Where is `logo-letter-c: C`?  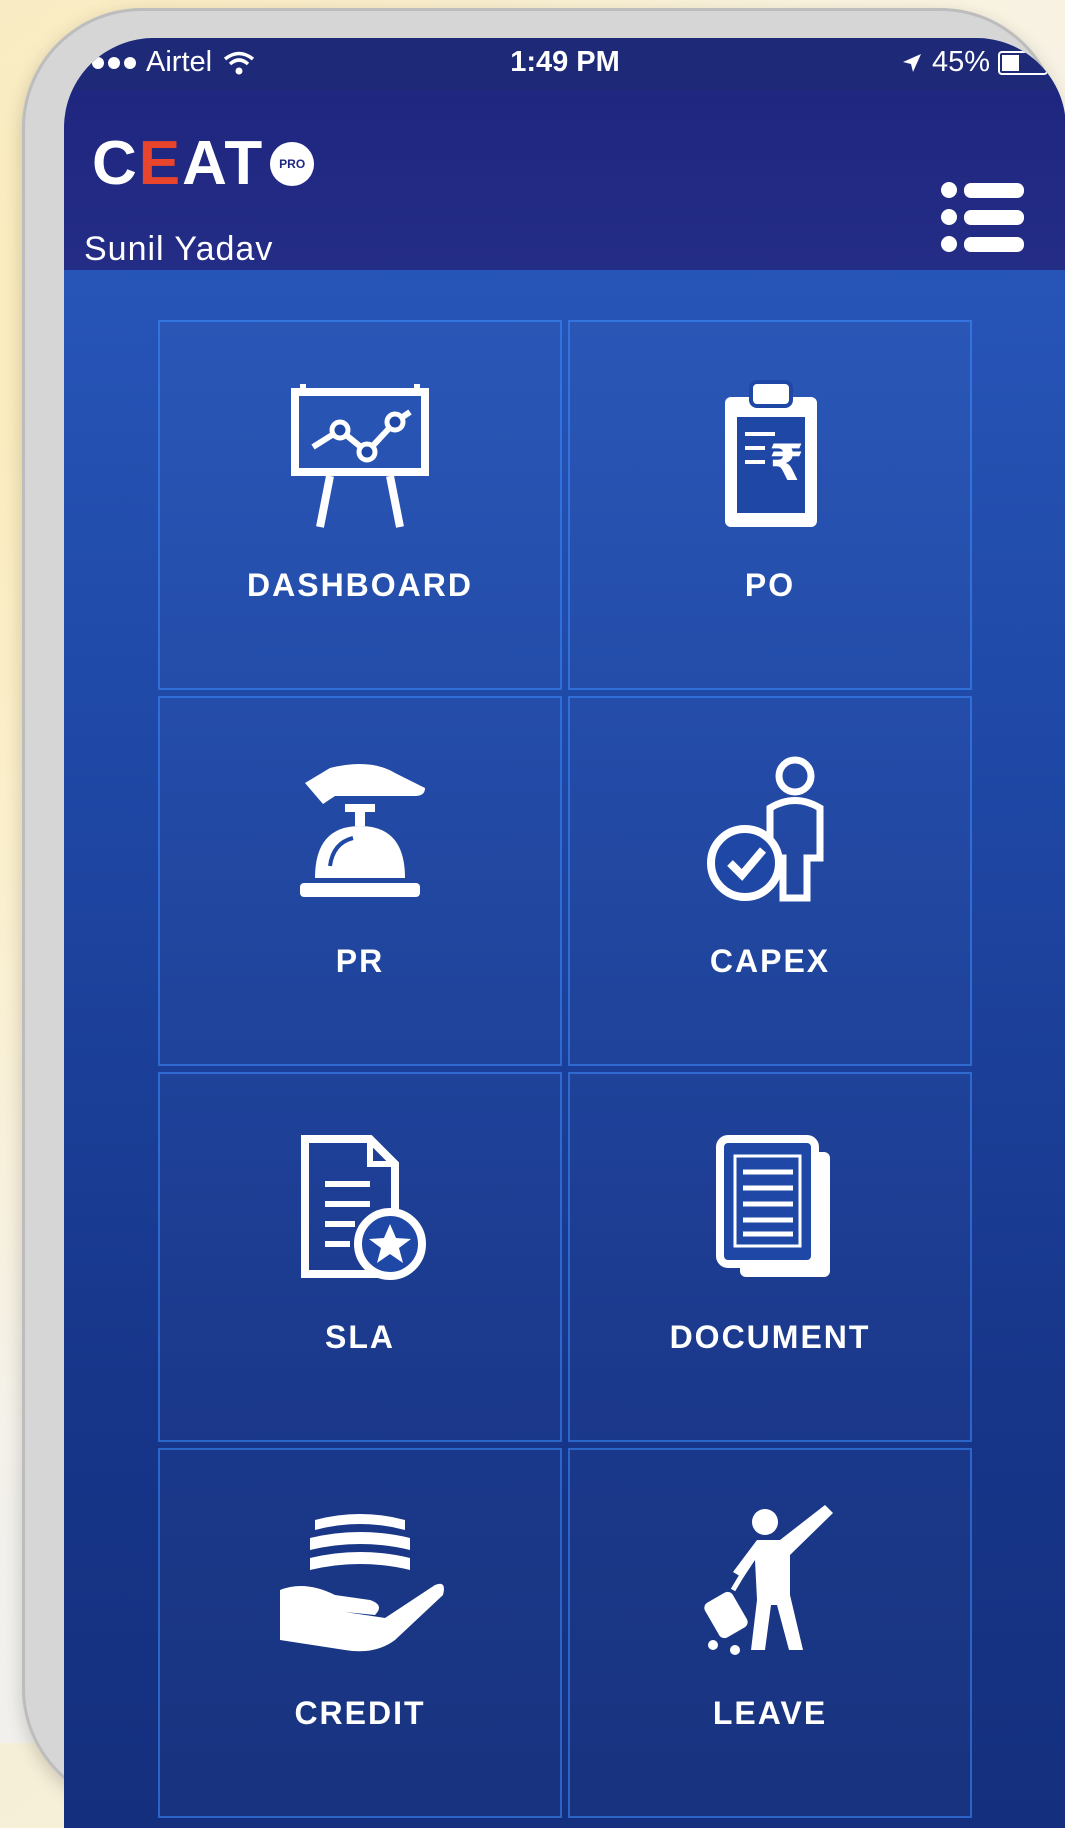 logo-letter-c: C is located at coordinates (115, 163).